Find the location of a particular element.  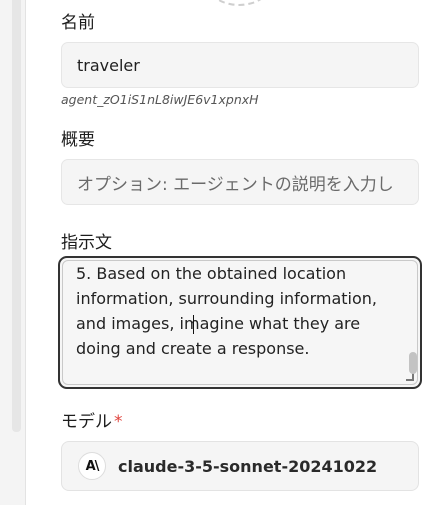

name-label: 名前 is located at coordinates (78, 23).